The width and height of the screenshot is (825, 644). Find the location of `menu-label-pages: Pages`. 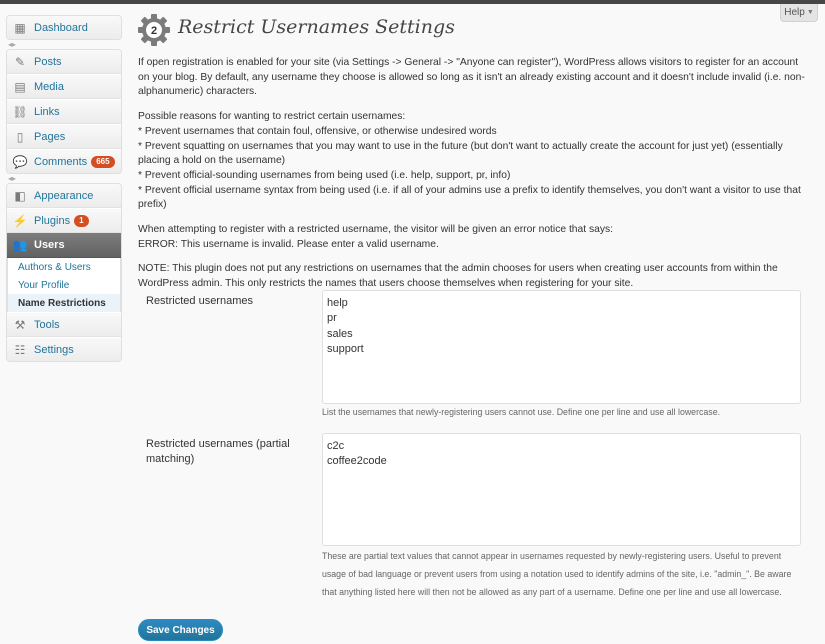

menu-label-pages: Pages is located at coordinates (50, 136).